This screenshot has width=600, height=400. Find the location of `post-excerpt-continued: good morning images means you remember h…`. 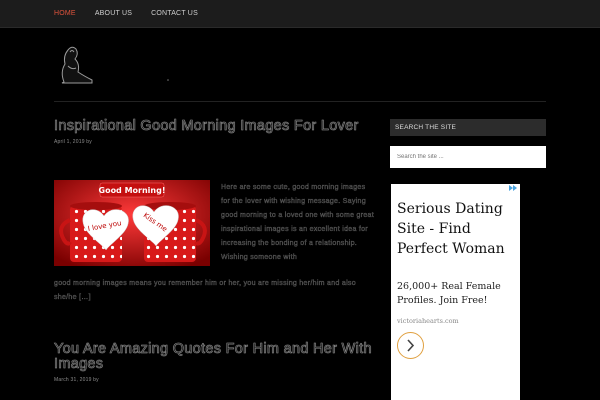

post-excerpt-continued: good morning images means you remember h… is located at coordinates (205, 290).